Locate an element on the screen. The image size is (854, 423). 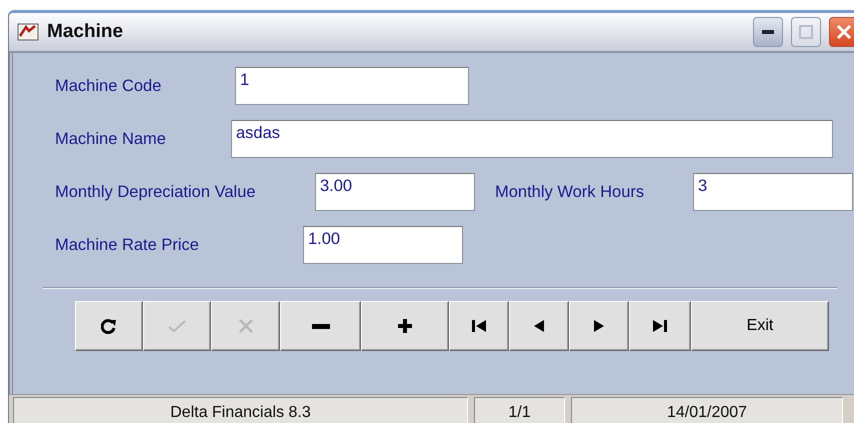
close-icon is located at coordinates (844, 32).